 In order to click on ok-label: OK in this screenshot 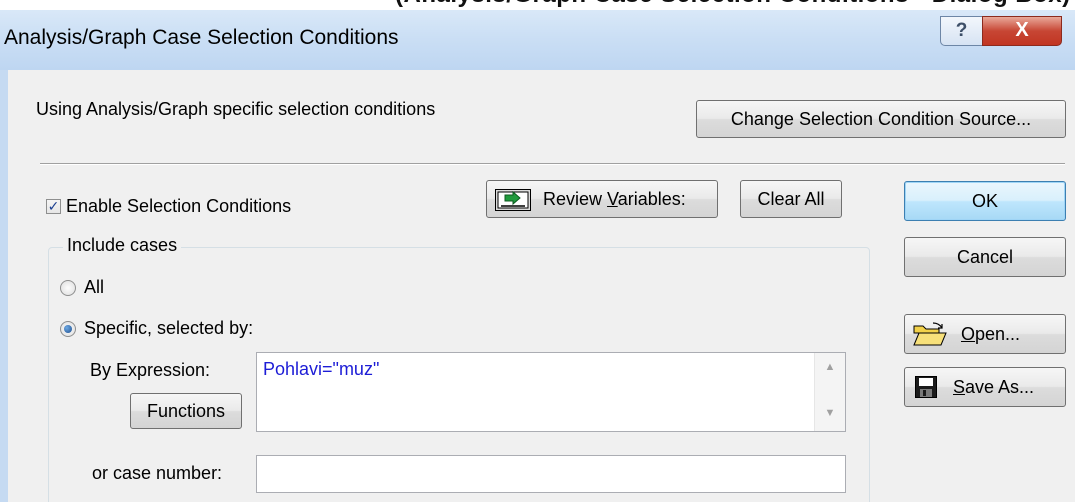, I will do `click(984, 201)`.